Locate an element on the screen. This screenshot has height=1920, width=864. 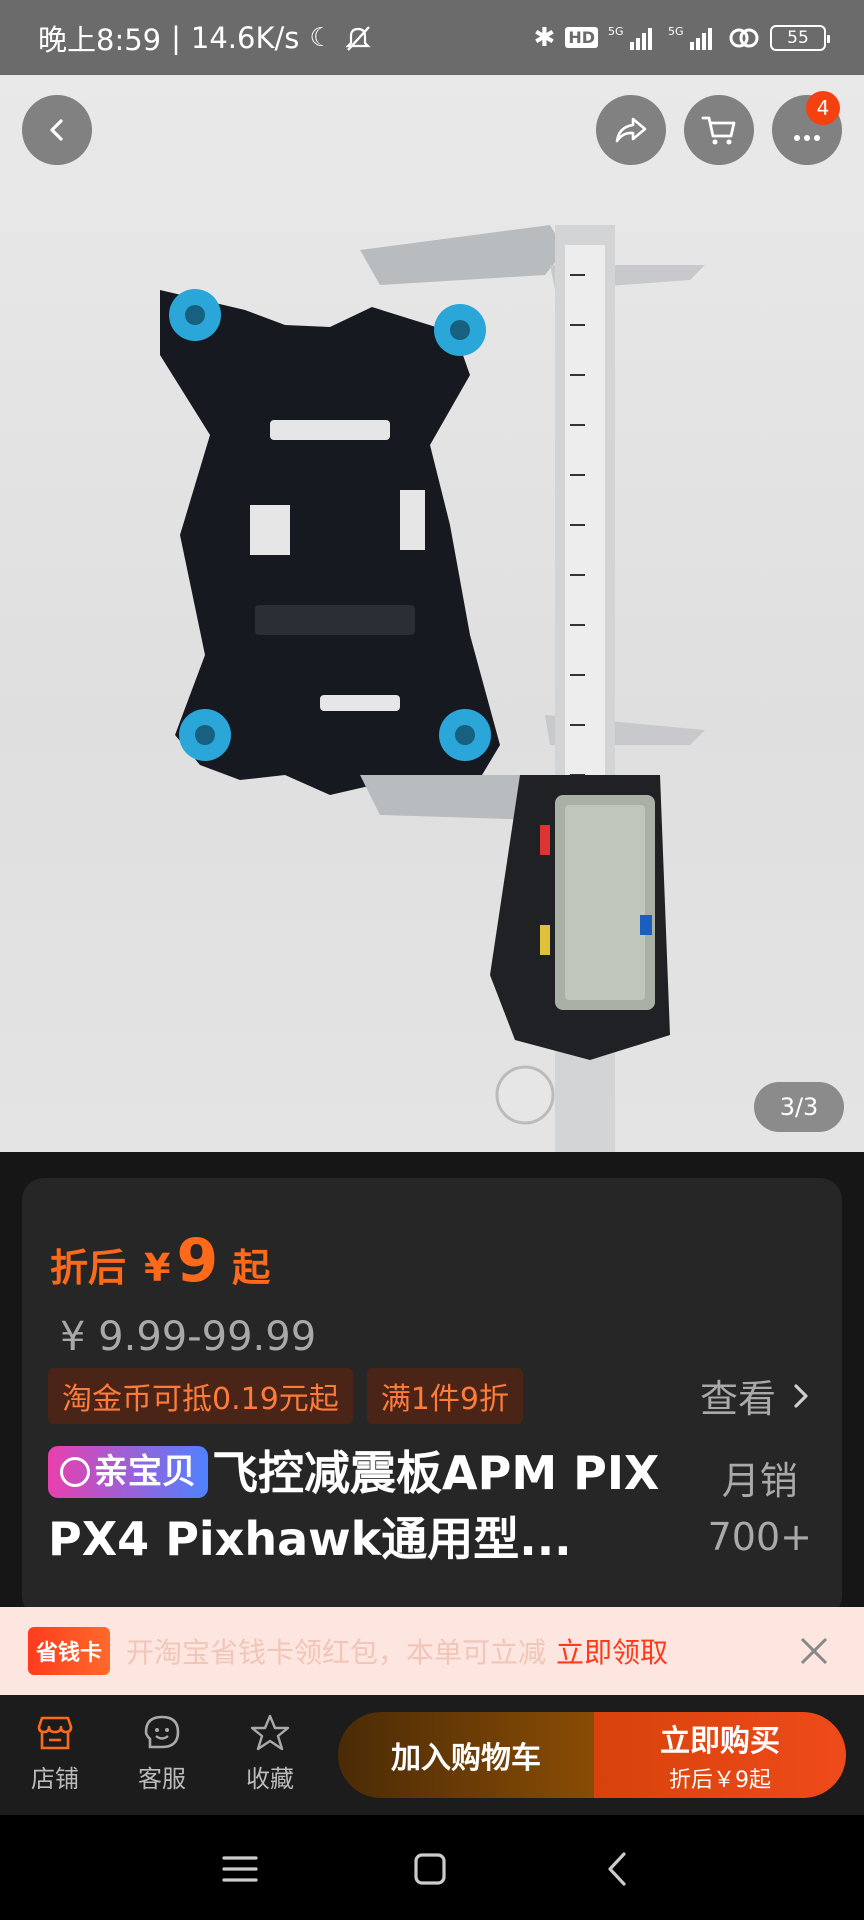
saving-card-claim-link: 立即领取 is located at coordinates (612, 1651).